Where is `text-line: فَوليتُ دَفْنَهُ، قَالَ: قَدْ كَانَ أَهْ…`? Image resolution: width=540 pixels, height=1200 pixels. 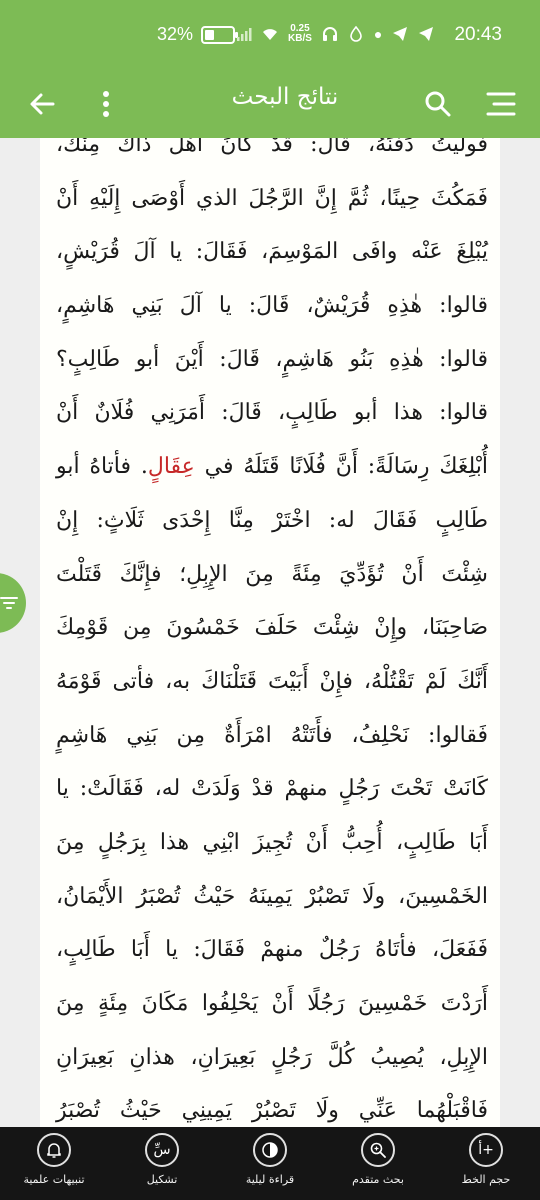 text-line: فَوليتُ دَفْنَهُ، قَالَ: قَدْ كَانَ أَهْ… is located at coordinates (272, 147).